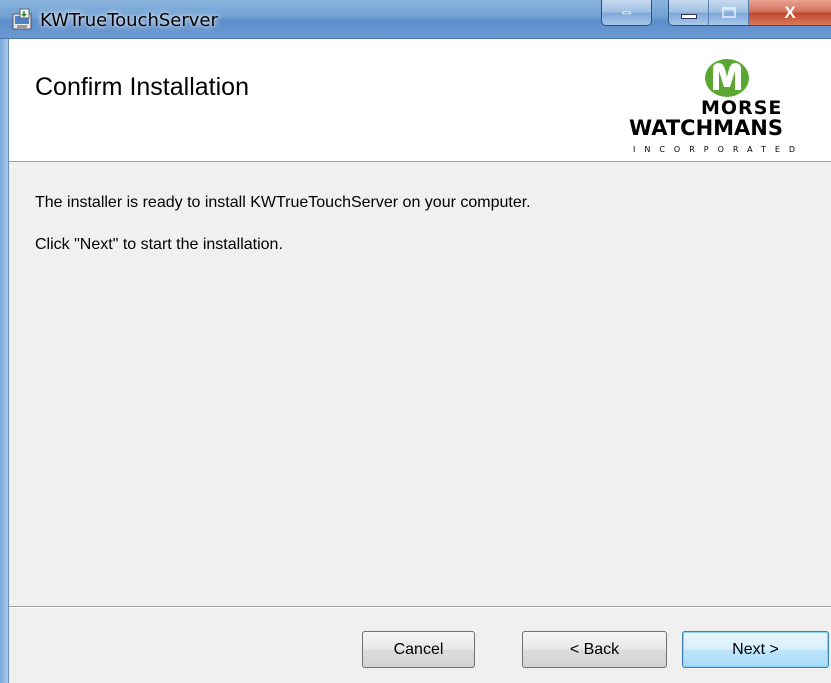  I want to click on cancel-button: Cancel, so click(418, 649).